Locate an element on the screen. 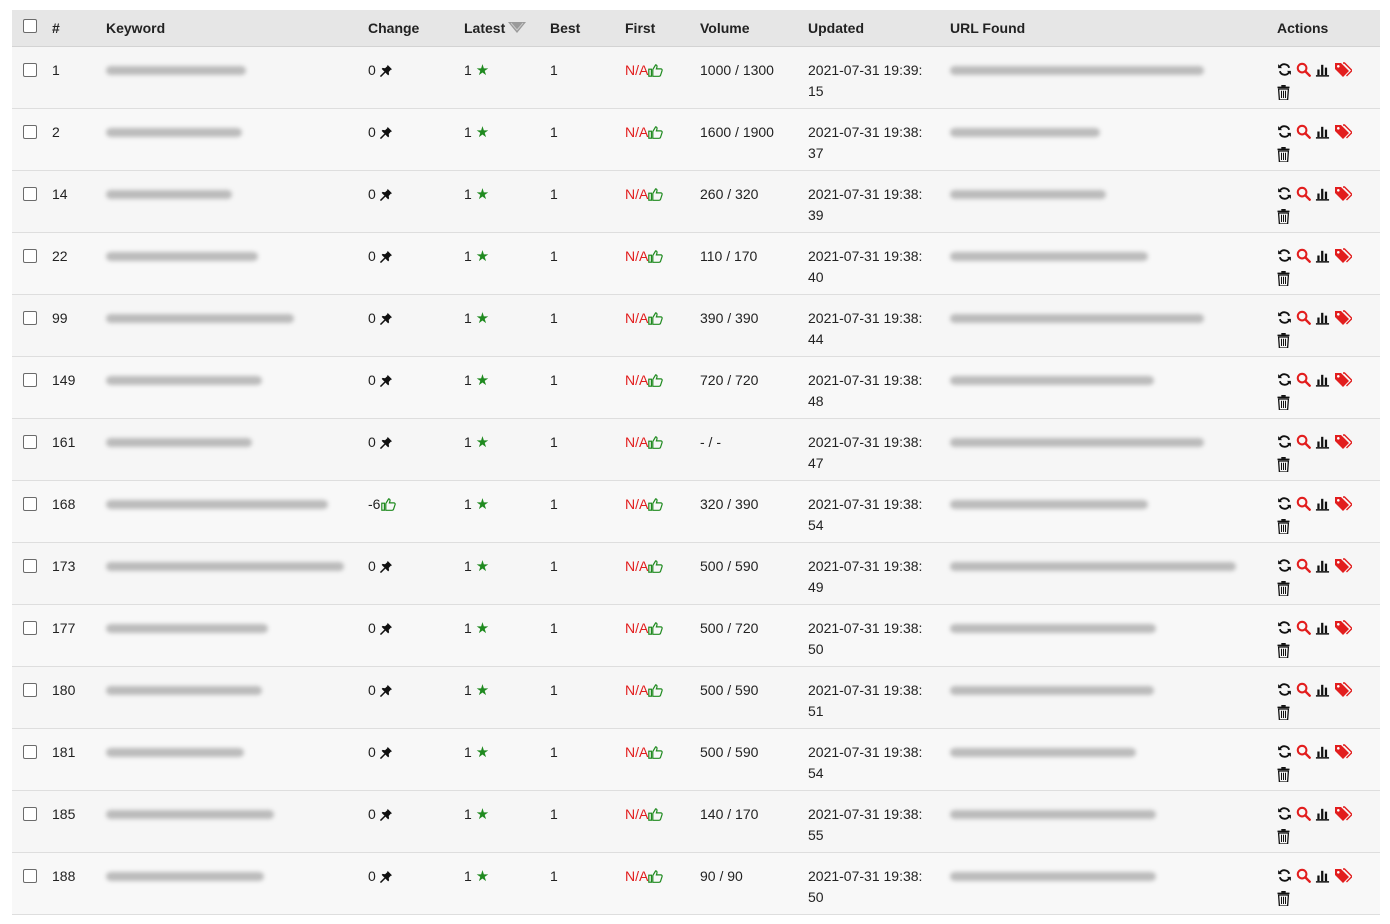 The width and height of the screenshot is (1390, 924). column-latest: Latest is located at coordinates (503, 28).